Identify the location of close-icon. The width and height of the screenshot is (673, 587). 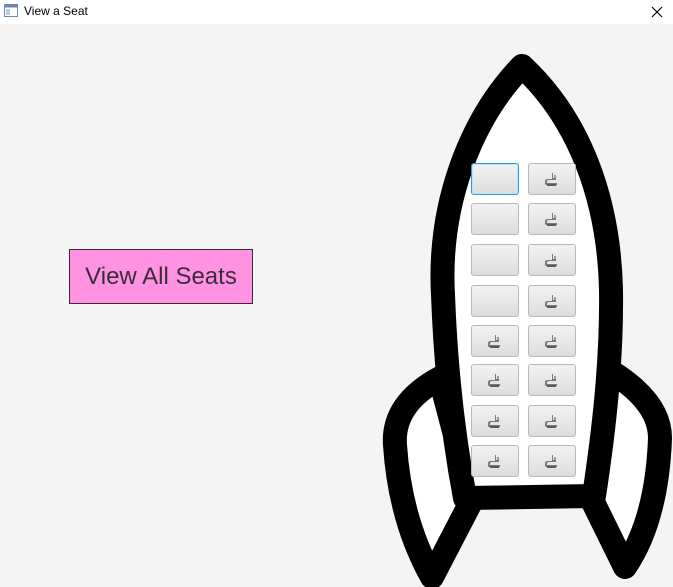
(657, 12).